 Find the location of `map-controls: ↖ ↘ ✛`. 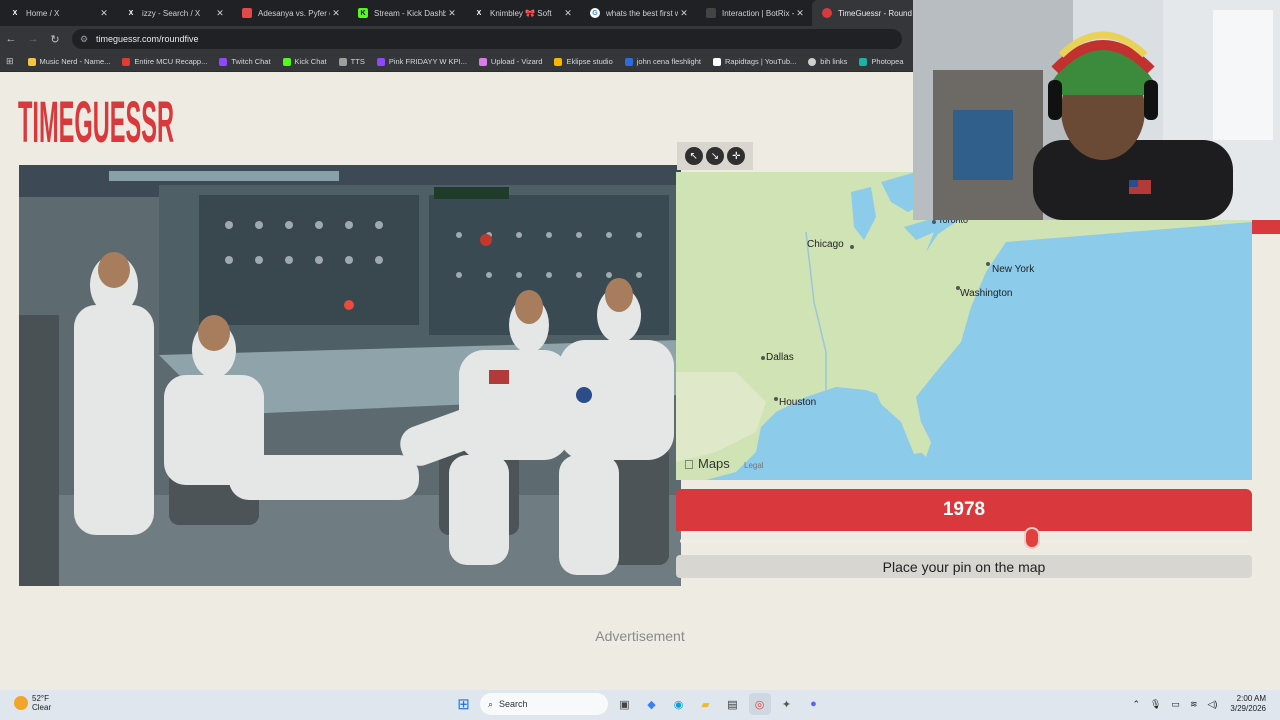

map-controls: ↖ ↘ ✛ is located at coordinates (715, 156).